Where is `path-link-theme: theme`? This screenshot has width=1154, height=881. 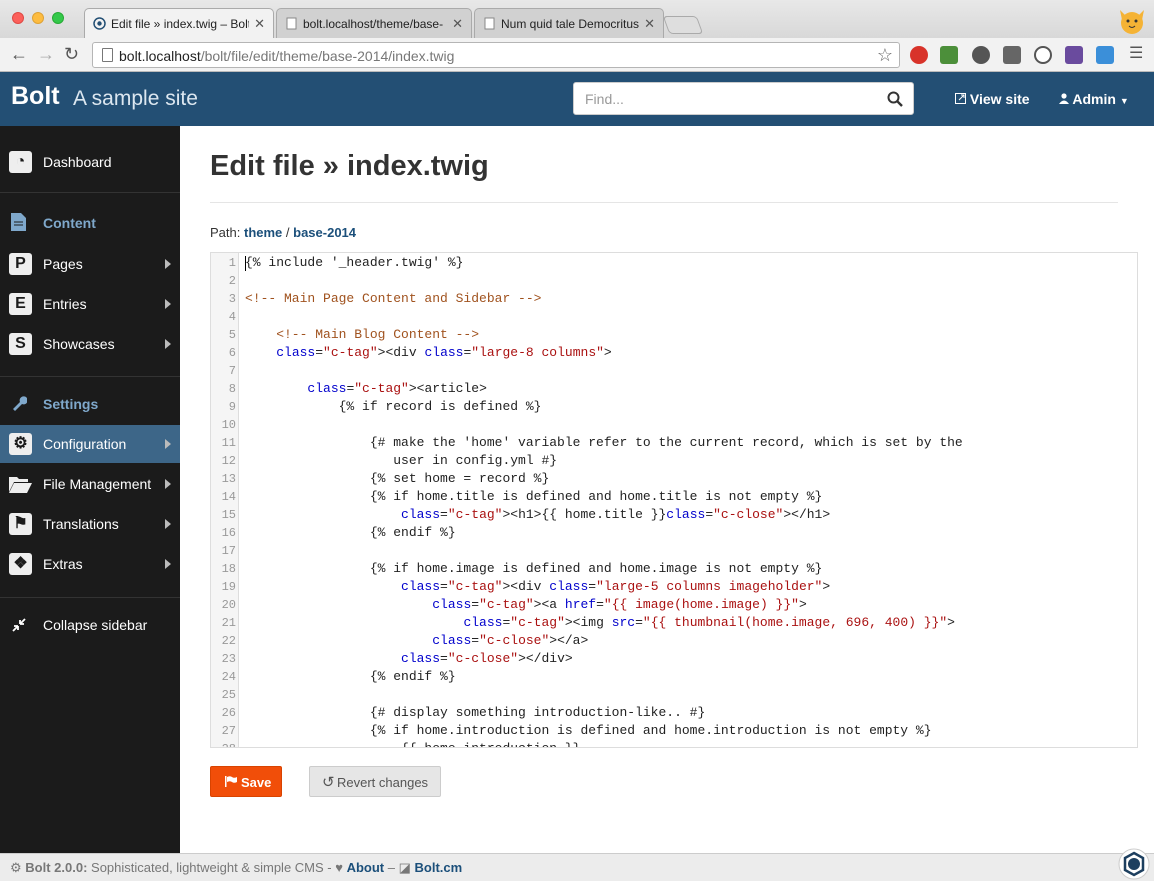 path-link-theme: theme is located at coordinates (263, 232).